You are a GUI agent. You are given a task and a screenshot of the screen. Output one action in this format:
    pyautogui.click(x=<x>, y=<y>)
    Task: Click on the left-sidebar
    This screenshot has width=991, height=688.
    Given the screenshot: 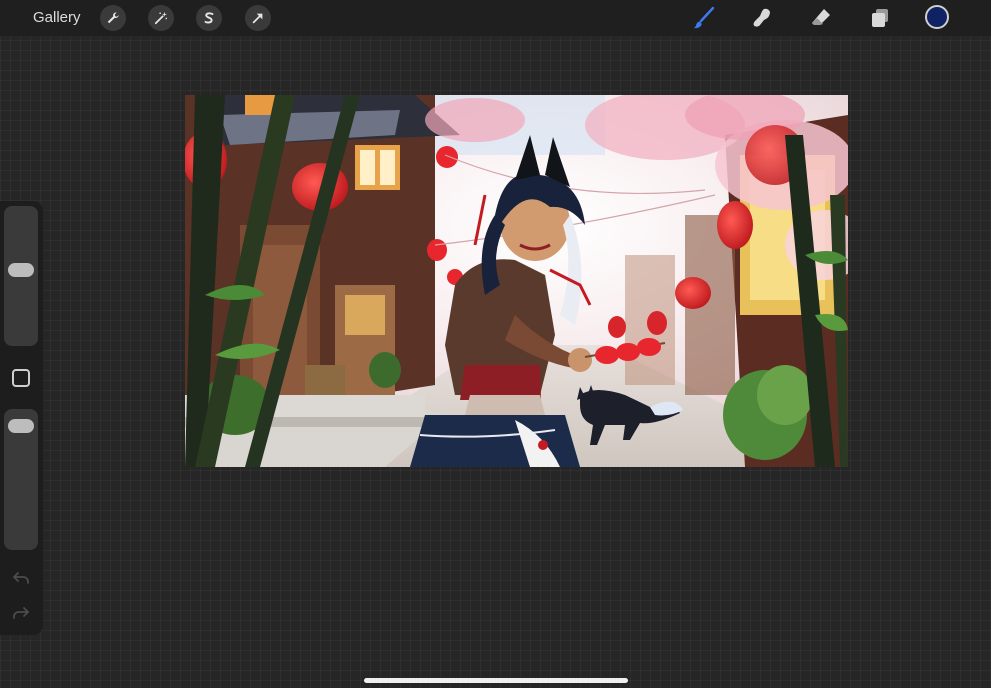 What is the action you would take?
    pyautogui.click(x=21, y=418)
    